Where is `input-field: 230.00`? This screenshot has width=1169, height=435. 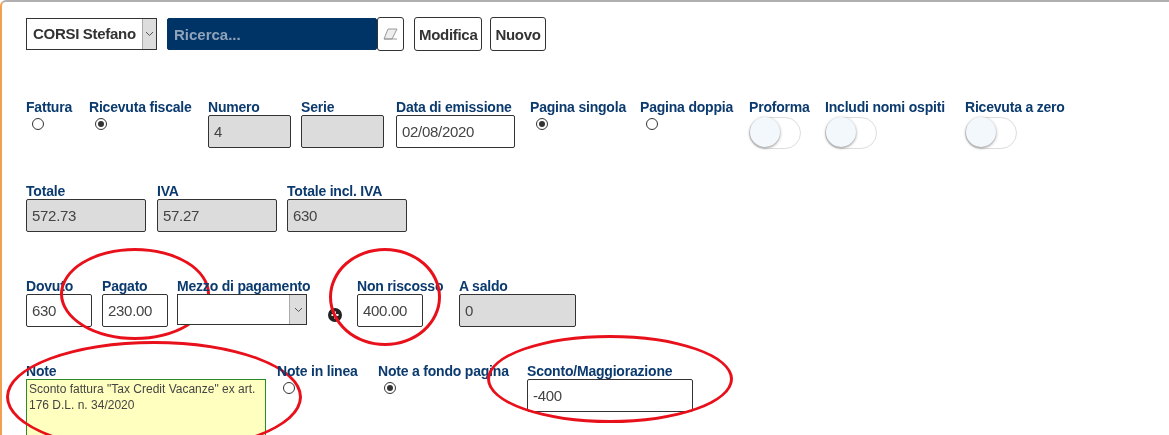
input-field: 230.00 is located at coordinates (135, 310).